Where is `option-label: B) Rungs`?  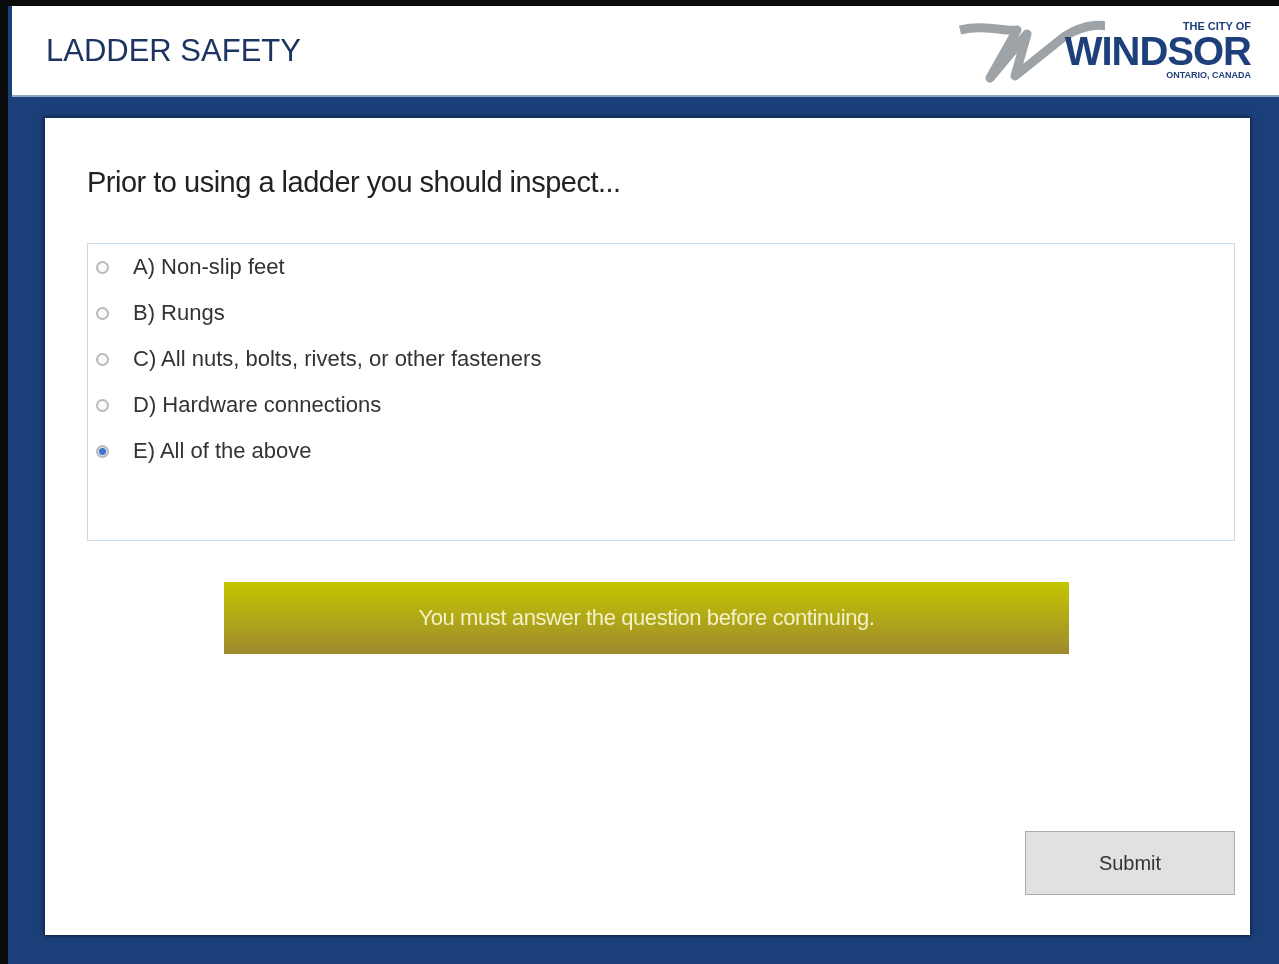 option-label: B) Rungs is located at coordinates (179, 313).